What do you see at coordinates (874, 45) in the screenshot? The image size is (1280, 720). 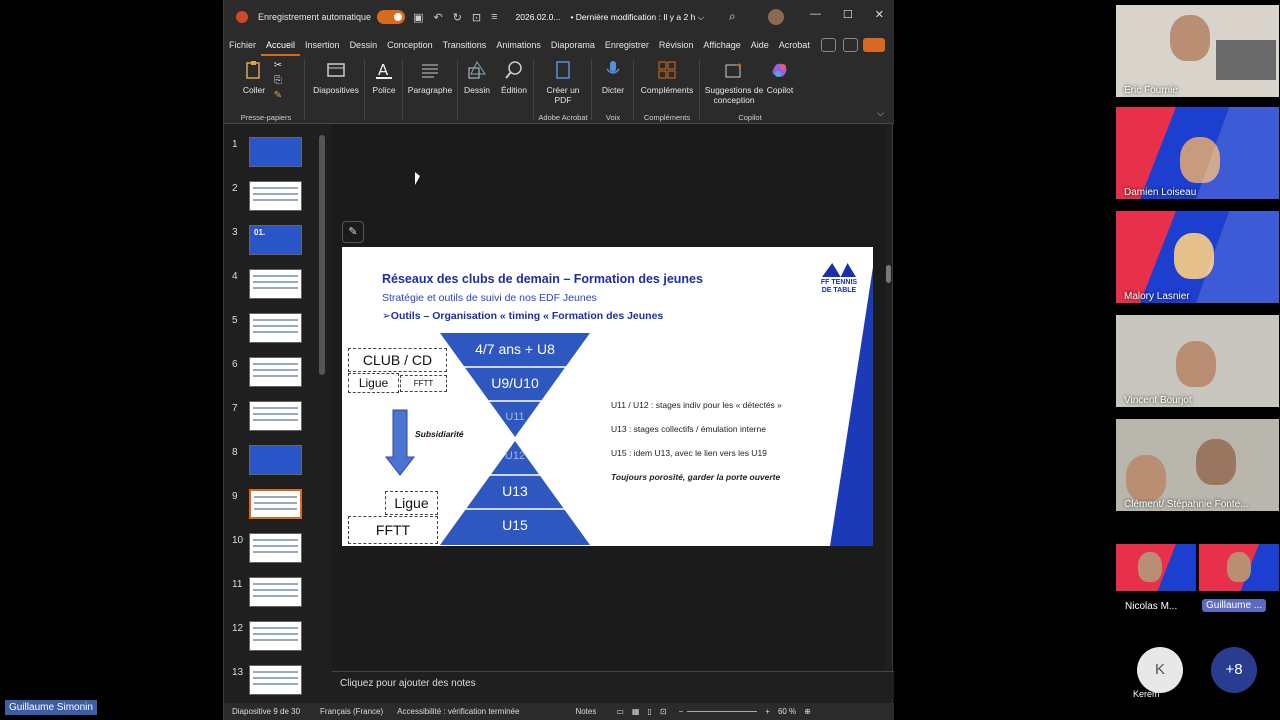 I see `share-button` at bounding box center [874, 45].